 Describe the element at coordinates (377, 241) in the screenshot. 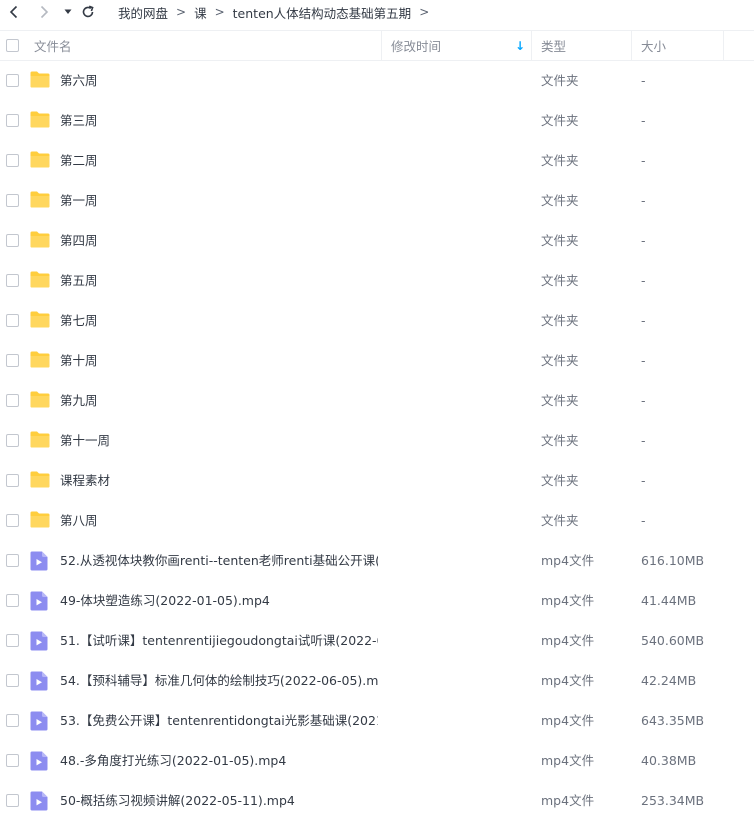

I see `file-row: 第四周 文件夹 -` at that location.